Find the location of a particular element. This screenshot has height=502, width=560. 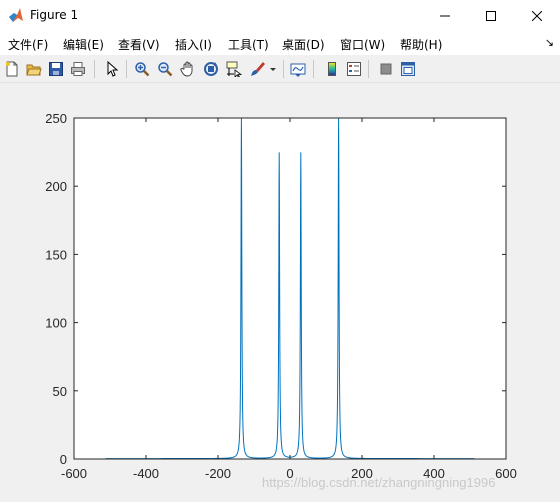

link-plot-icon is located at coordinates (298, 70).